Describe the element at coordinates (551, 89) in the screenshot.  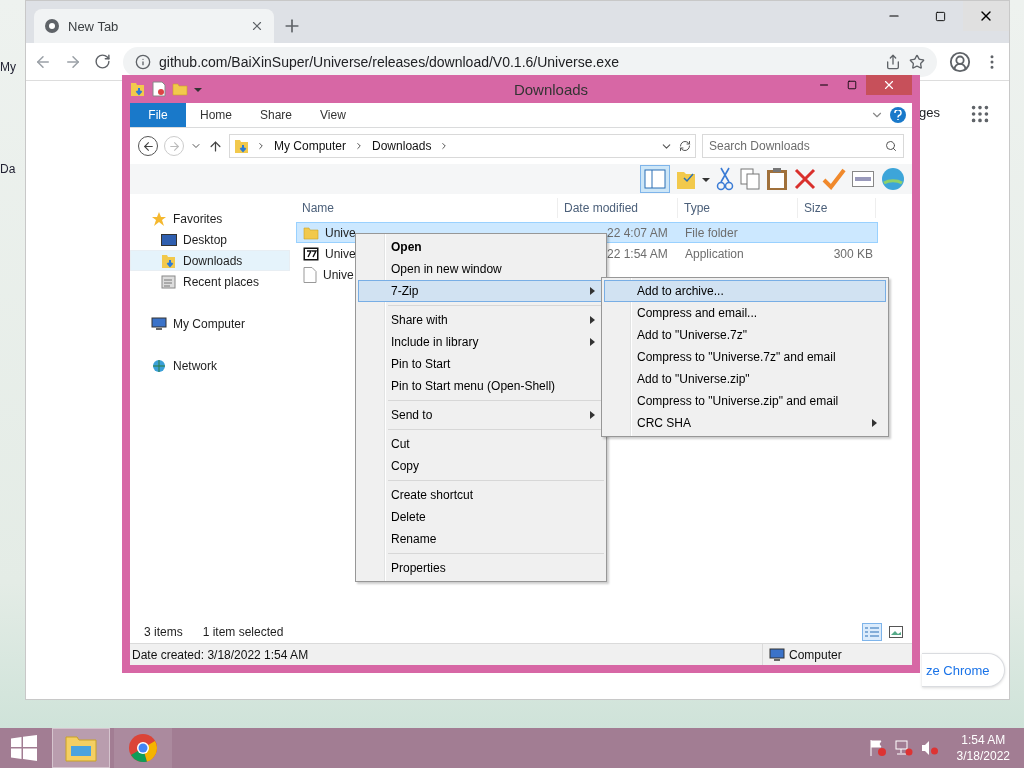
I see `window-title: Downloads` at that location.